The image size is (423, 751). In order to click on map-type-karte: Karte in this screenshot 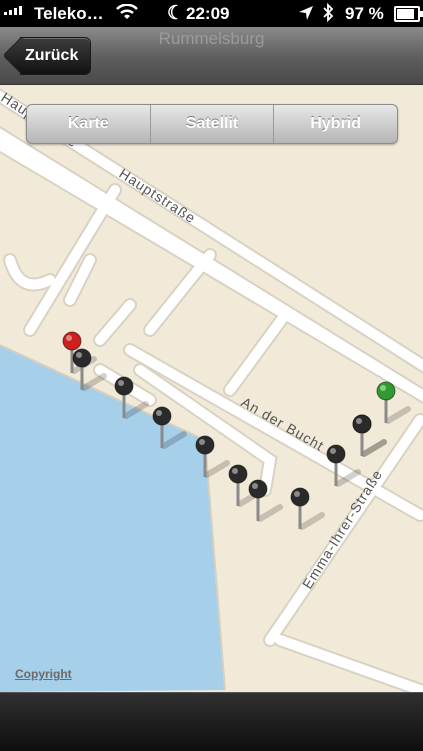, I will do `click(88, 124)`.